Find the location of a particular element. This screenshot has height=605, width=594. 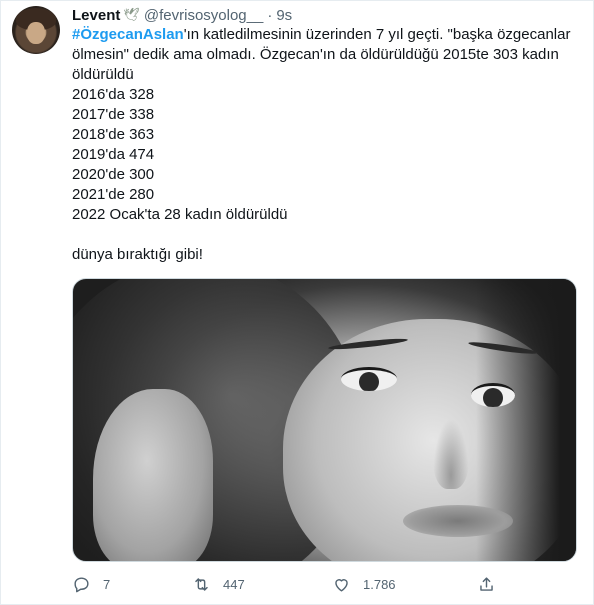

photo-eye-left is located at coordinates (369, 379).